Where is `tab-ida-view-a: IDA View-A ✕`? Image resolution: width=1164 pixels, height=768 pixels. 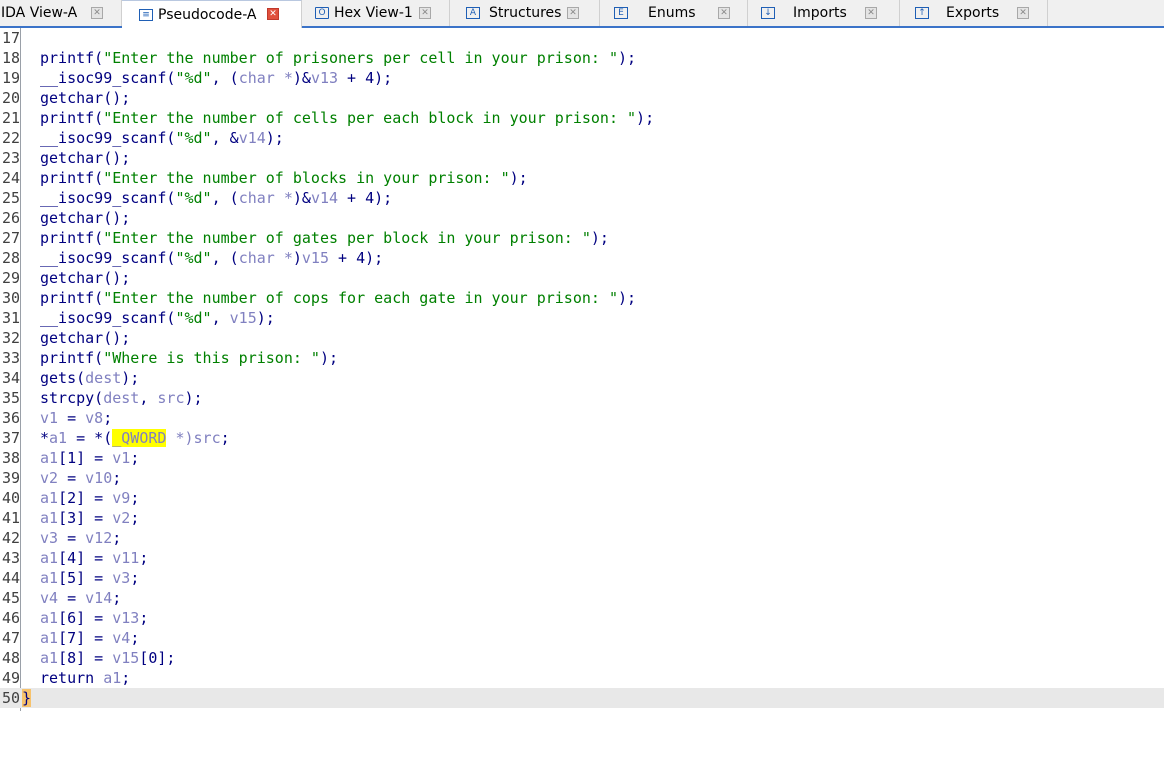 tab-ida-view-a: IDA View-A ✕ is located at coordinates (61, 13).